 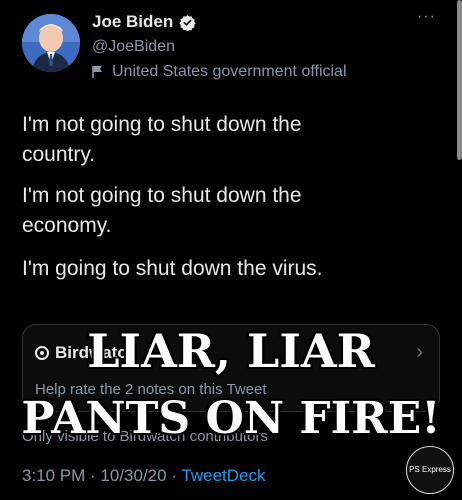 I want to click on ps-express-watermark: PS Express, so click(x=430, y=470).